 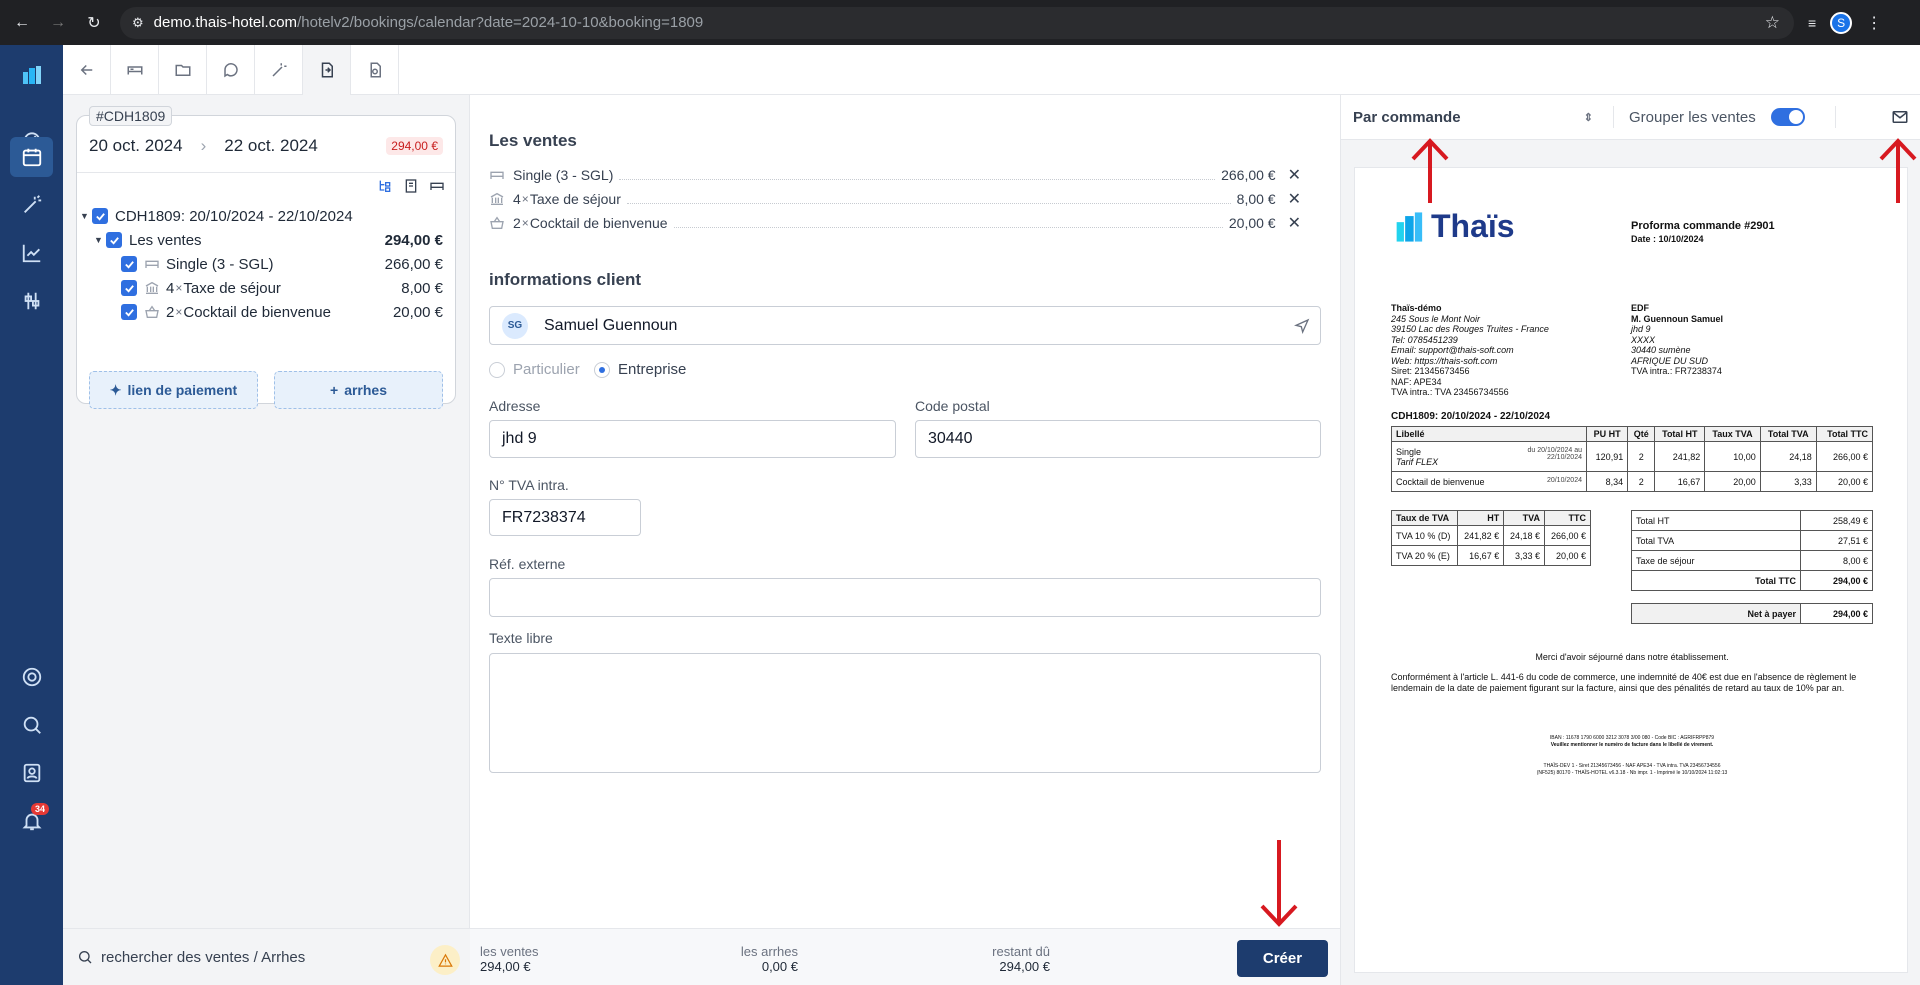 What do you see at coordinates (1430, 371) in the screenshot?
I see `issuer-line: Siret: 21345673456` at bounding box center [1430, 371].